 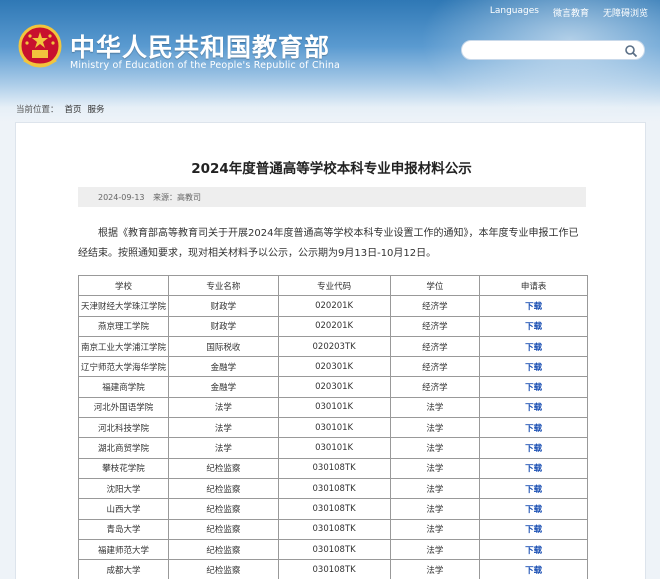 What do you see at coordinates (121, 197) in the screenshot?
I see `article-date: 2024-09-13` at bounding box center [121, 197].